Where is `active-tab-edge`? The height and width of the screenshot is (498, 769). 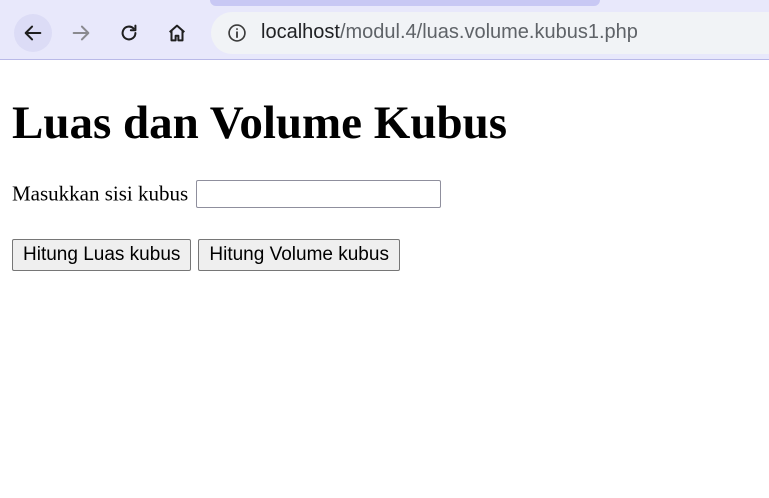 active-tab-edge is located at coordinates (405, 3).